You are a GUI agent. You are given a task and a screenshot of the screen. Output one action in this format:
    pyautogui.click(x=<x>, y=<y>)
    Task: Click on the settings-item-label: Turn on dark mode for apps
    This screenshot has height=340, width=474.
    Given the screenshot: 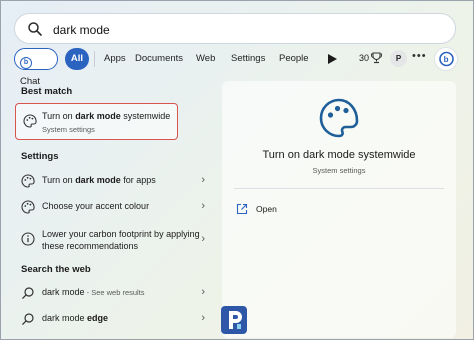 What is the action you would take?
    pyautogui.click(x=99, y=180)
    